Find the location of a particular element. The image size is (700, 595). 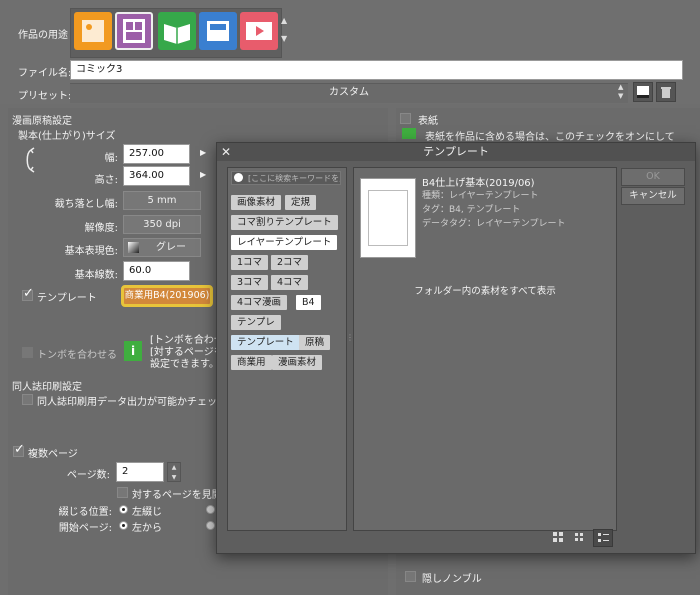

tag-item: 原稿 is located at coordinates (315, 342).